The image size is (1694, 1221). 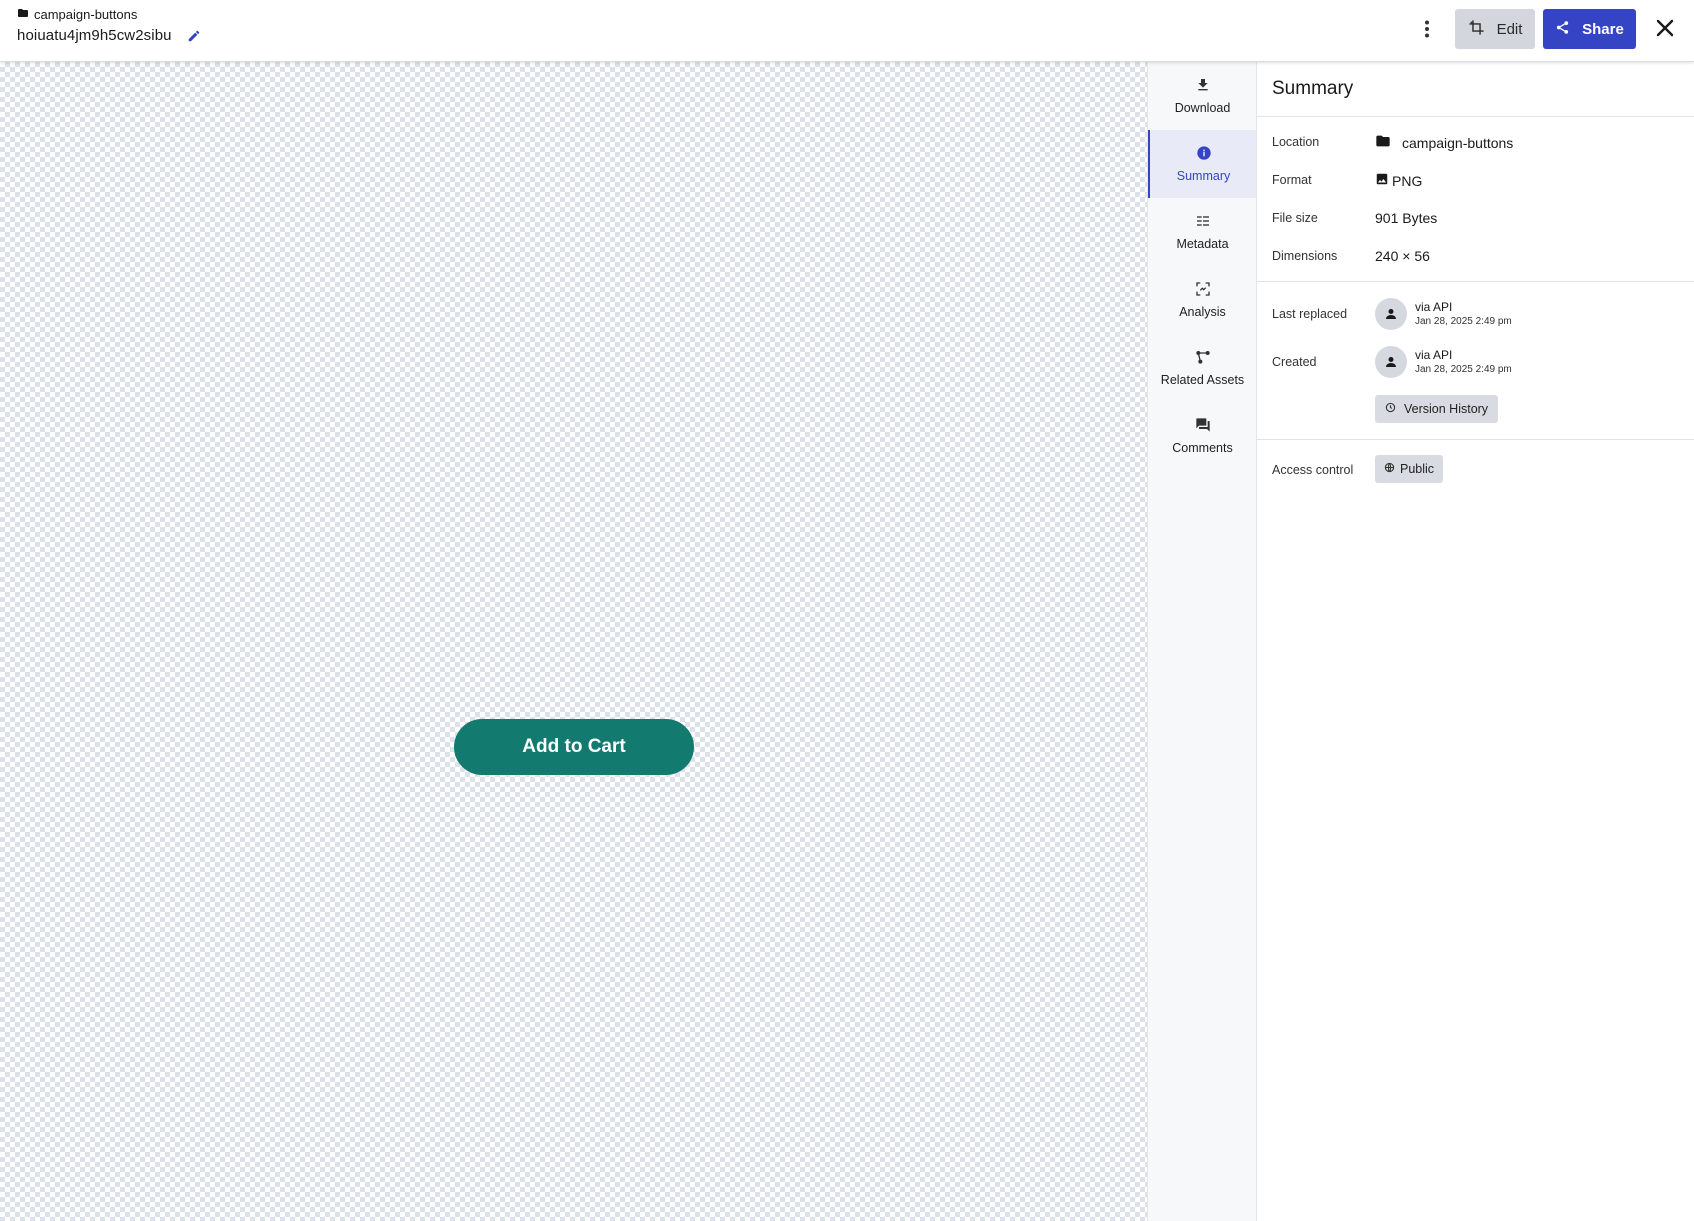 I want to click on breadcrumb: campaign-buttons, so click(x=77, y=14).